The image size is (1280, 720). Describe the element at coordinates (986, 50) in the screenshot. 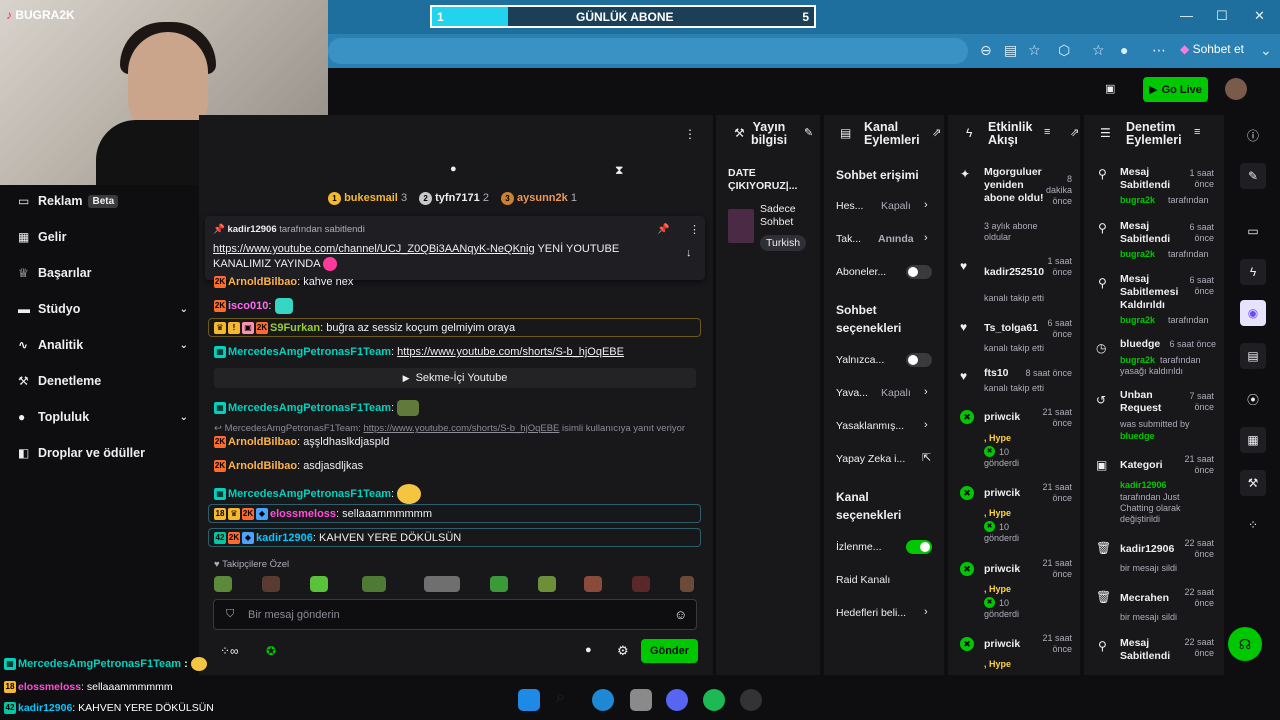

I see `zoom-icon: ⊖` at that location.